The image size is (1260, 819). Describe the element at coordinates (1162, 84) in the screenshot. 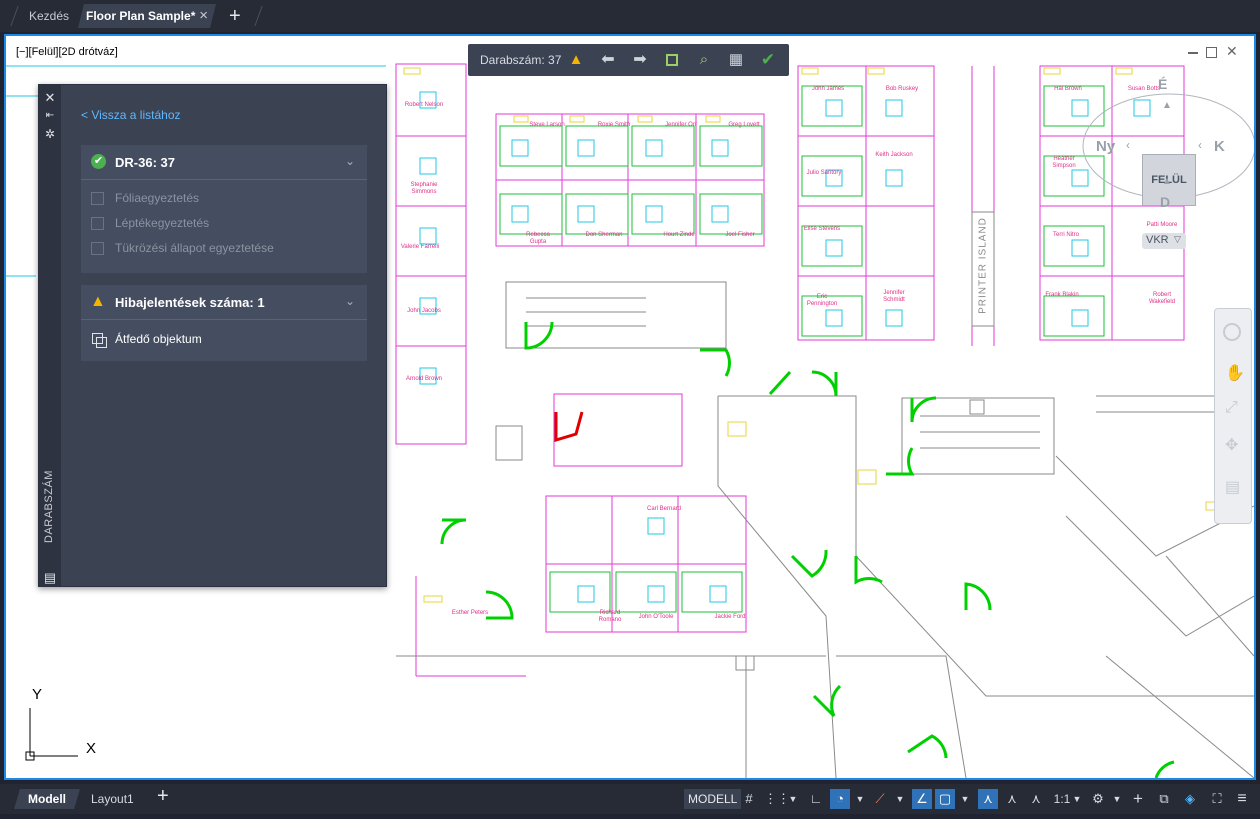

I see `compass-north-label: É` at that location.